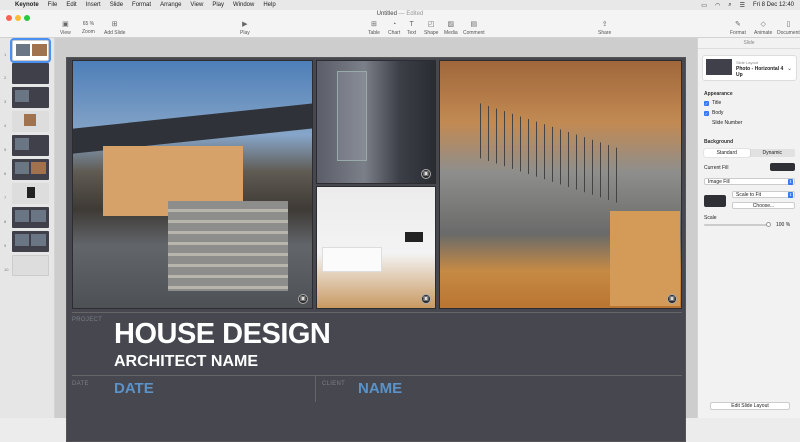  I want to click on scale-select: Scale to Fit ⇕, so click(763, 194).